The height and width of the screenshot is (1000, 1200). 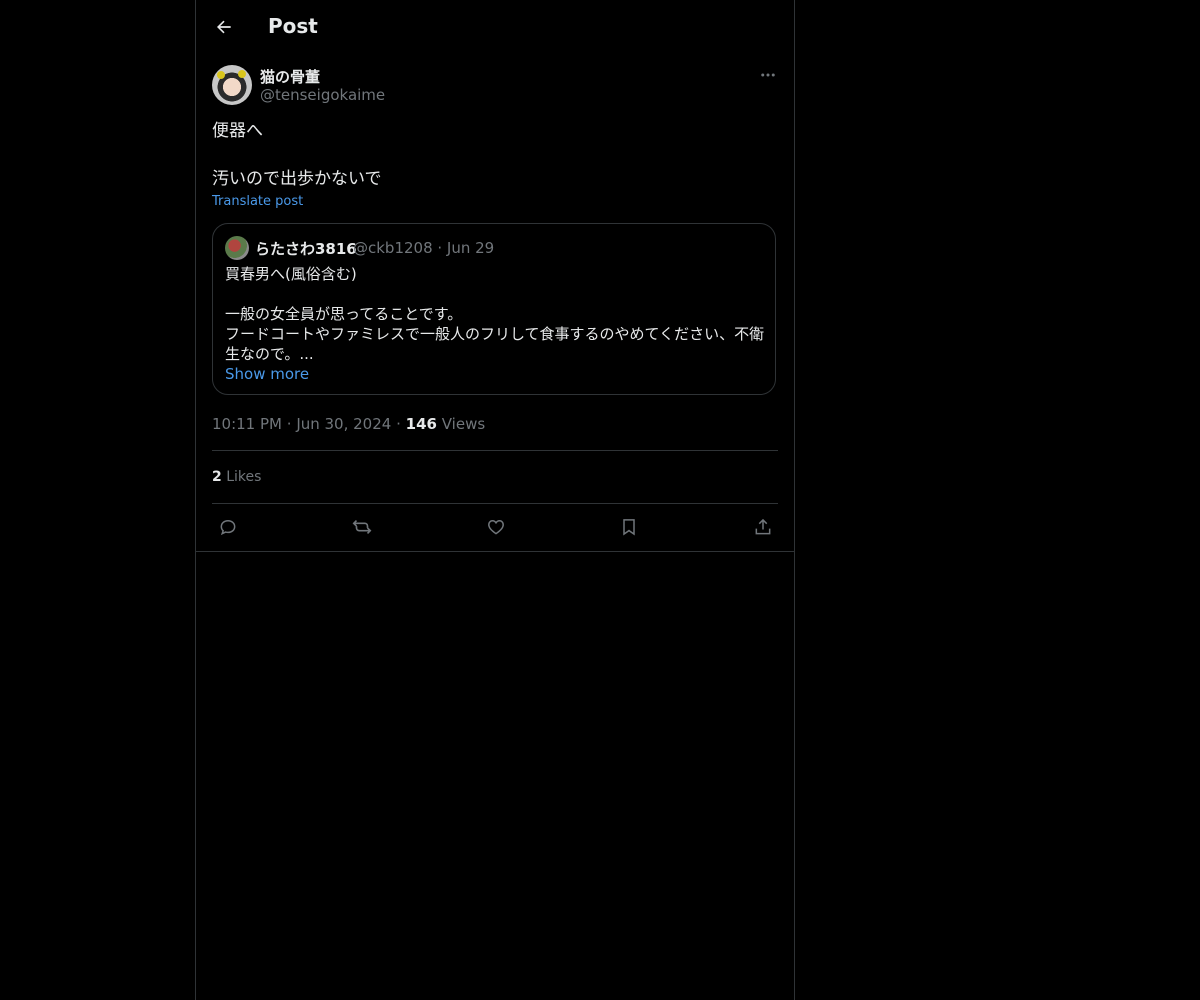 I want to click on share-button, so click(x=763, y=527).